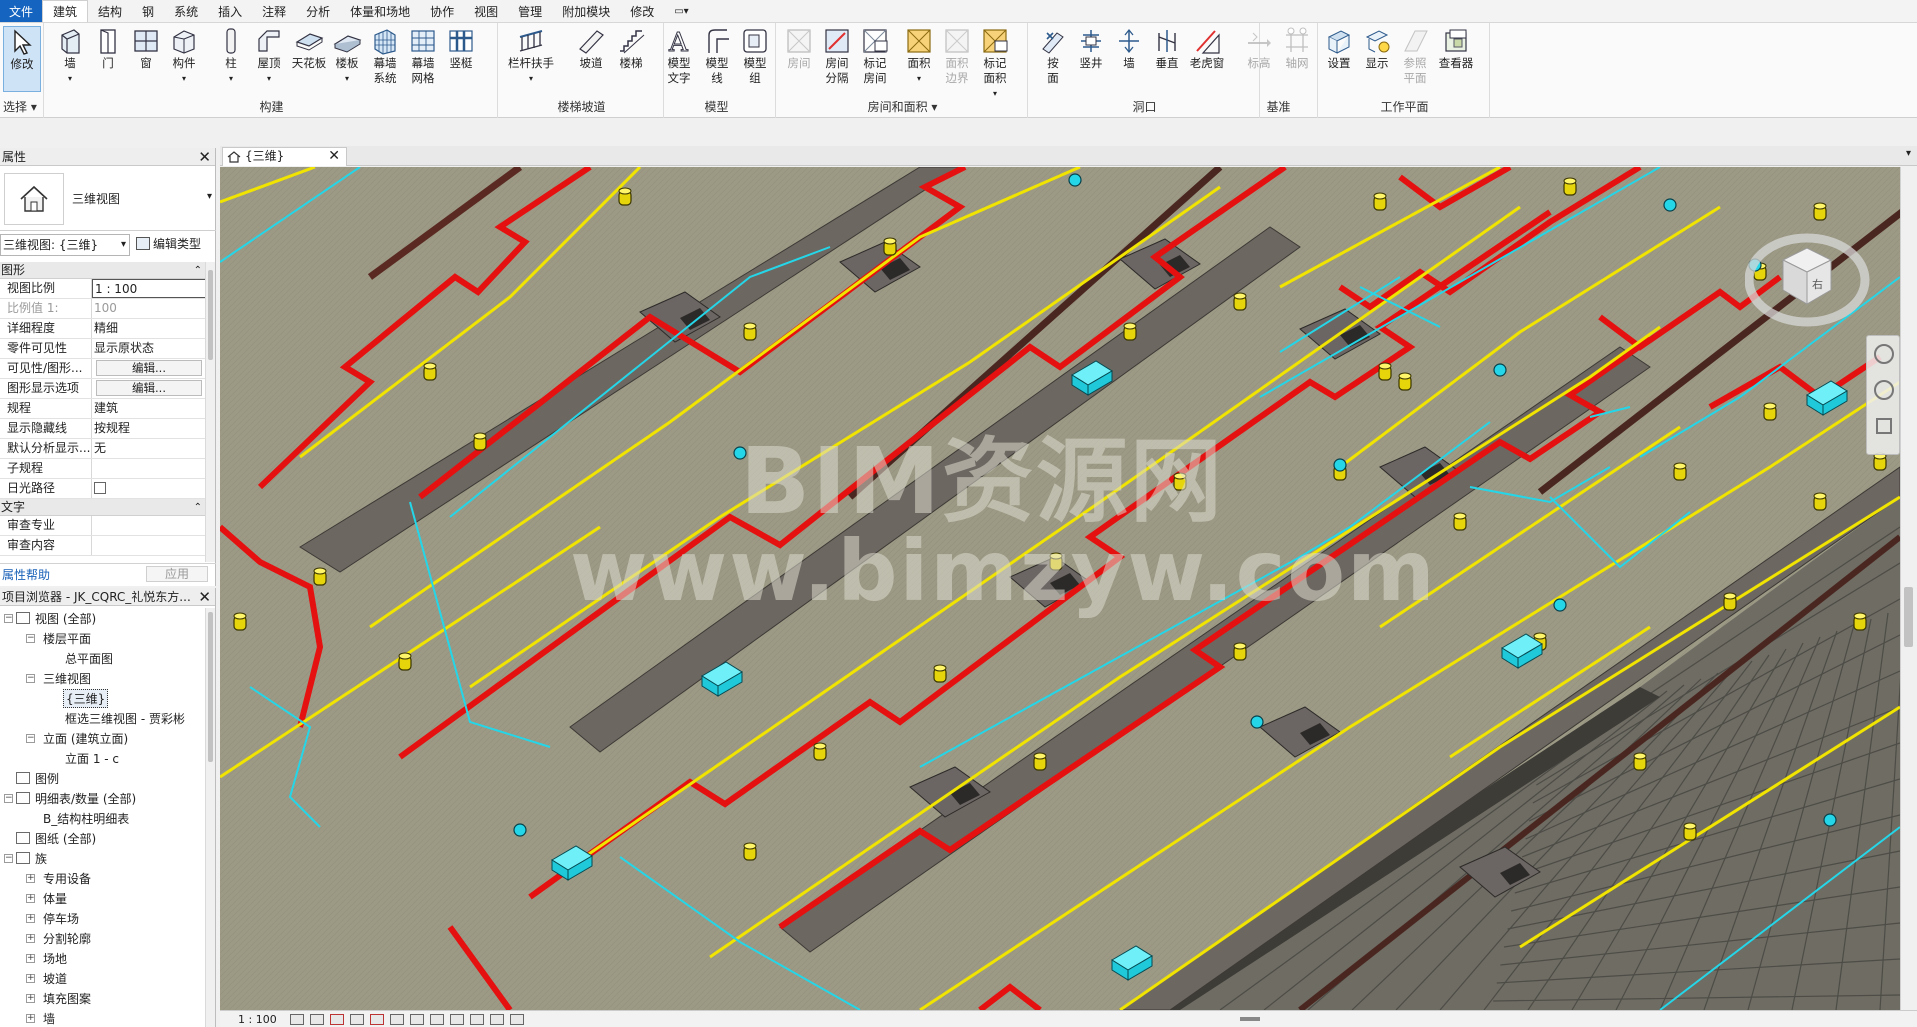  I want to click on level-tool: 标高, so click(1259, 48).